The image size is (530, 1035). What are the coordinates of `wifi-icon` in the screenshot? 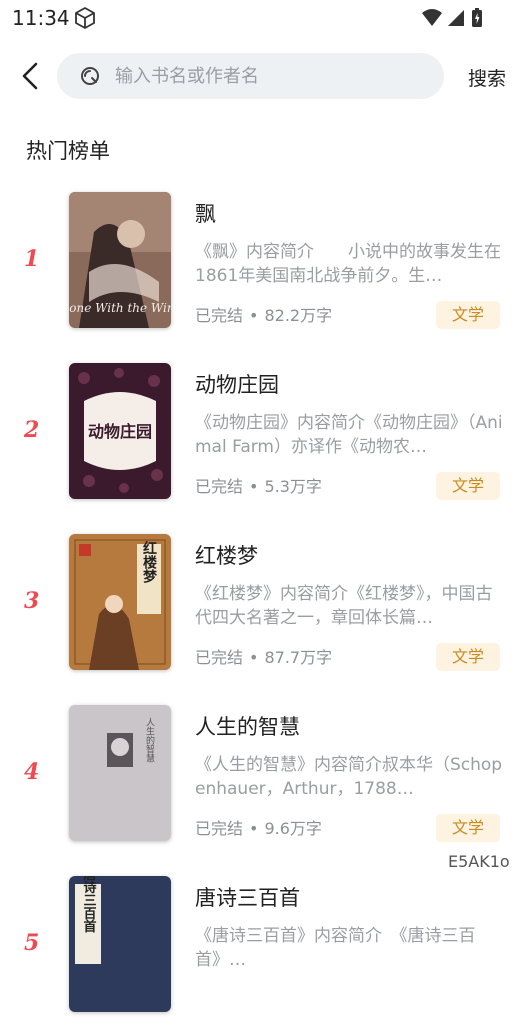 It's located at (432, 17).